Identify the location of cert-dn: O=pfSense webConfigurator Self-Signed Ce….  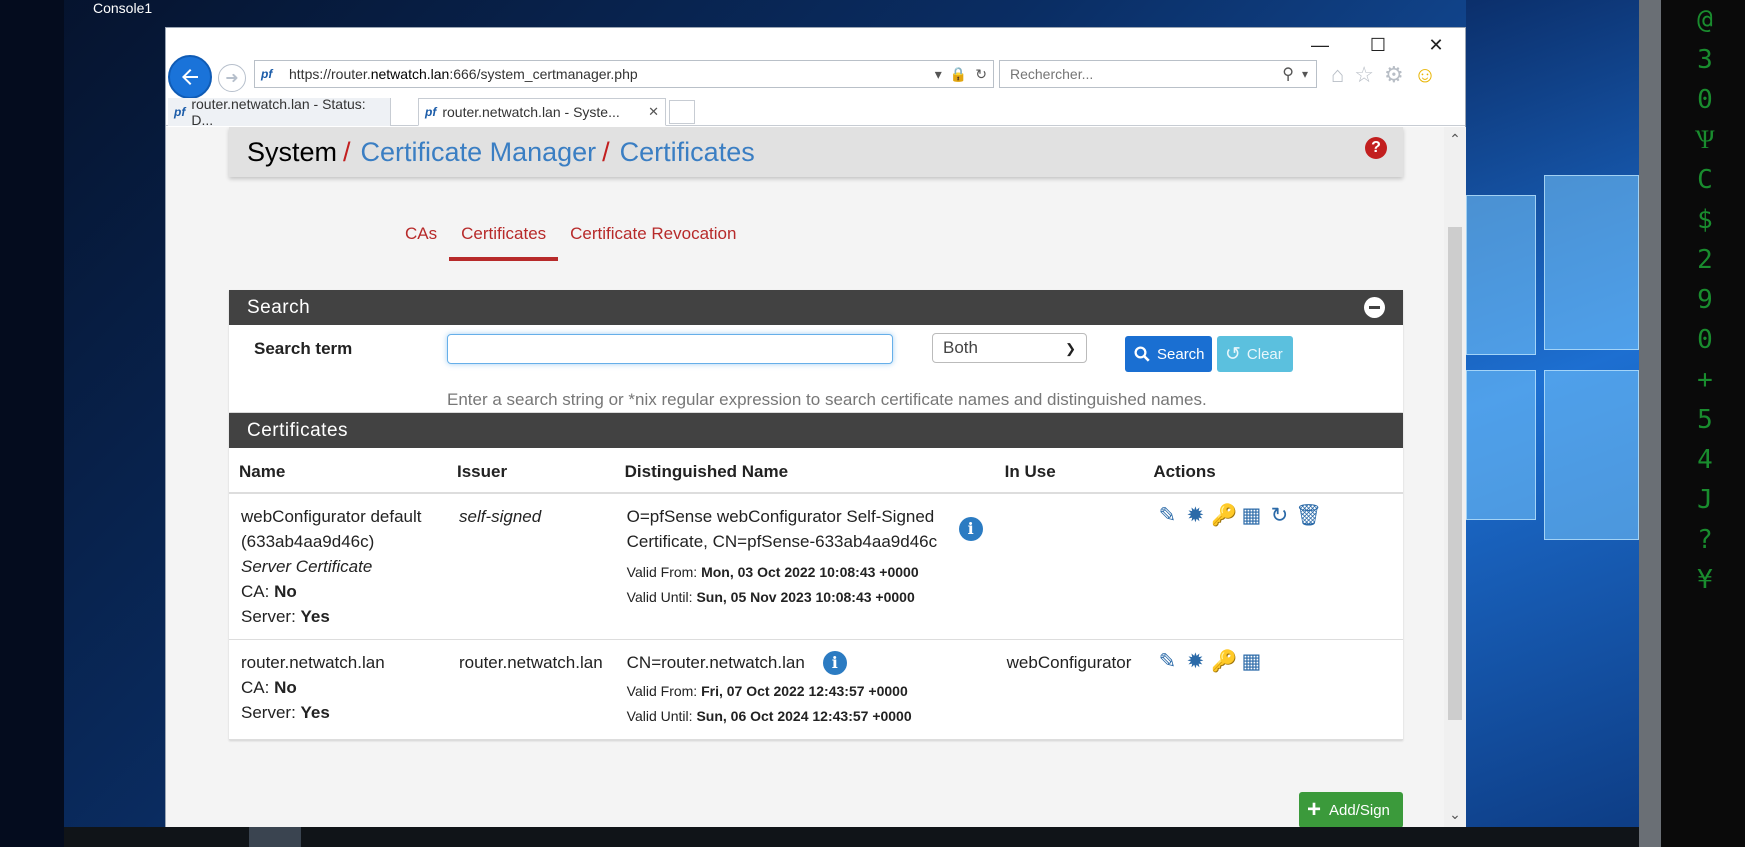
(782, 529).